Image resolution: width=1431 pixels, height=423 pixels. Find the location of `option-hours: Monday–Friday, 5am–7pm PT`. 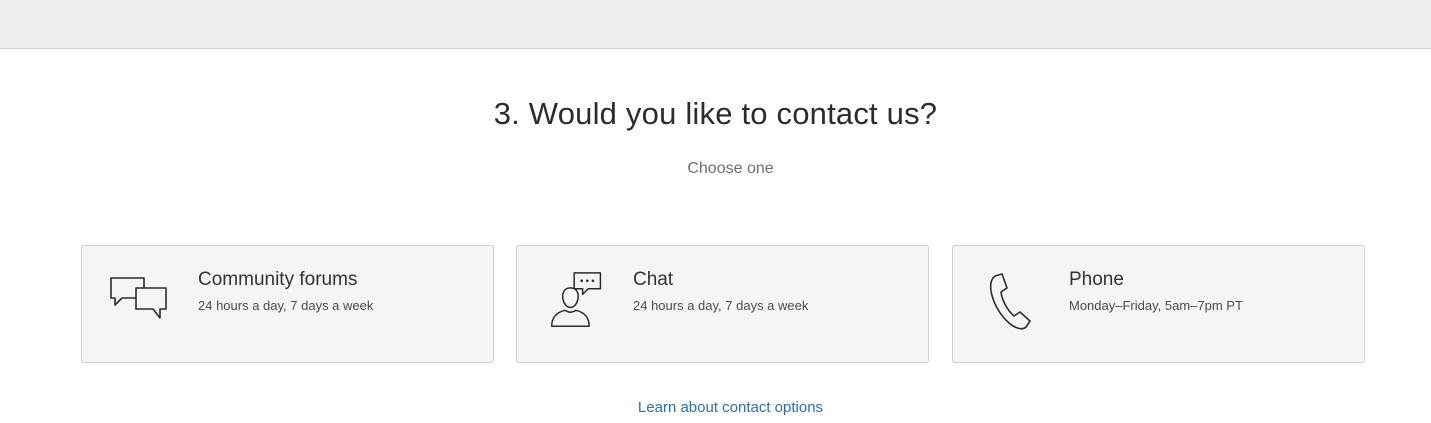

option-hours: Monday–Friday, 5am–7pm PT is located at coordinates (1156, 305).